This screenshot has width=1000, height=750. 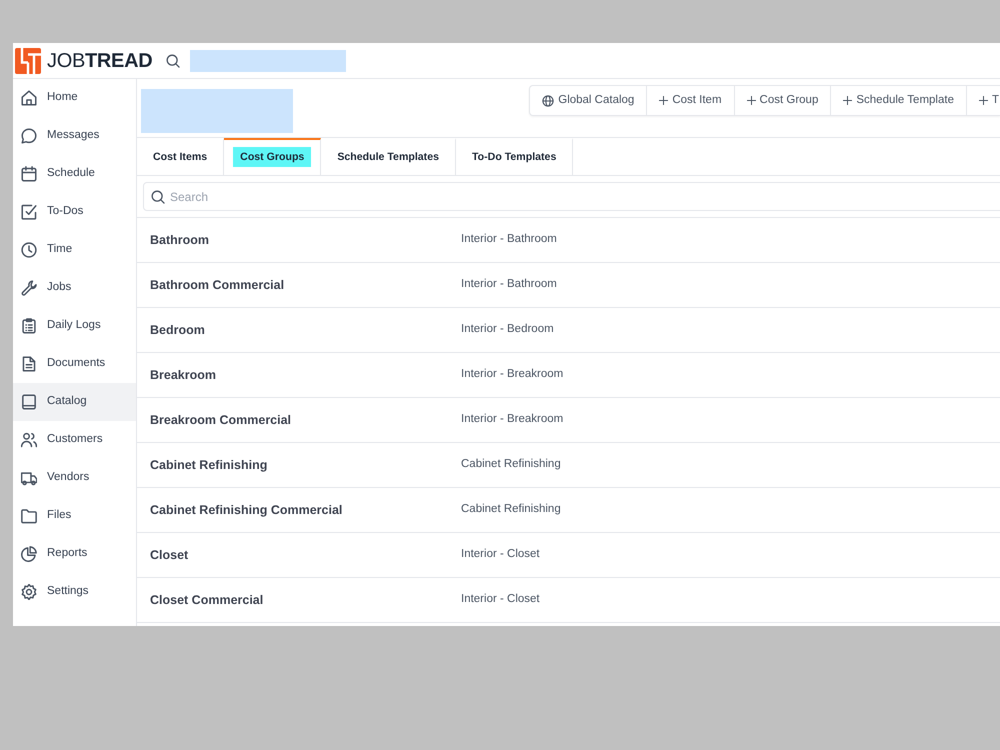 What do you see at coordinates (29, 554) in the screenshot?
I see `pie-chart-icon` at bounding box center [29, 554].